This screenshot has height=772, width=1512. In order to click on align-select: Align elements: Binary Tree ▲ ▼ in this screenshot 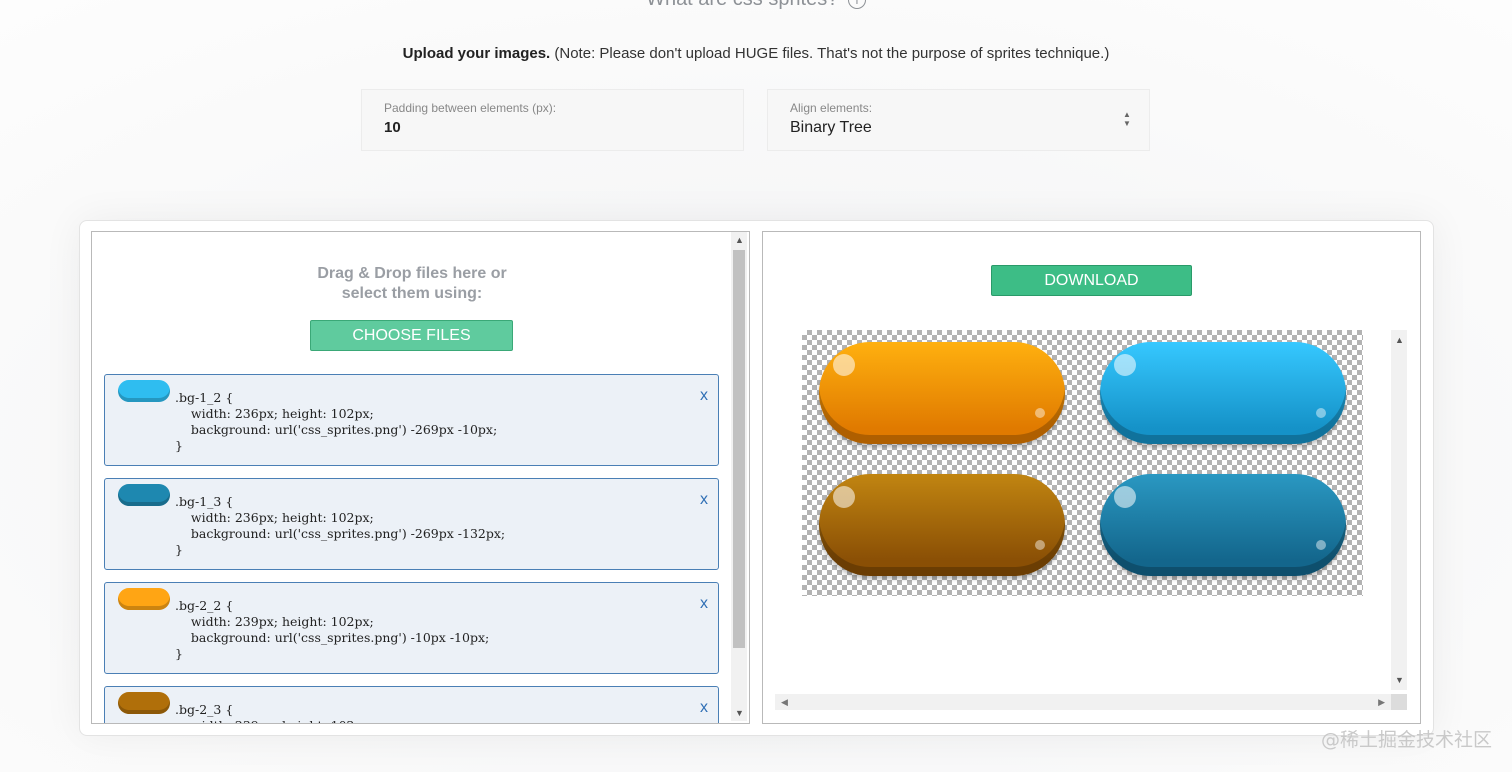, I will do `click(958, 120)`.